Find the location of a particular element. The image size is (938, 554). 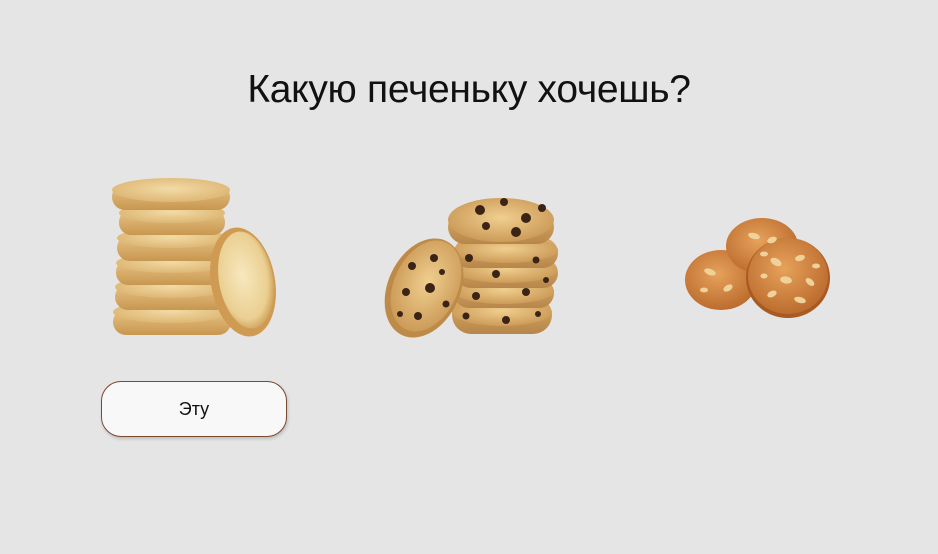

nut-cookie-icon is located at coordinates (757, 269).